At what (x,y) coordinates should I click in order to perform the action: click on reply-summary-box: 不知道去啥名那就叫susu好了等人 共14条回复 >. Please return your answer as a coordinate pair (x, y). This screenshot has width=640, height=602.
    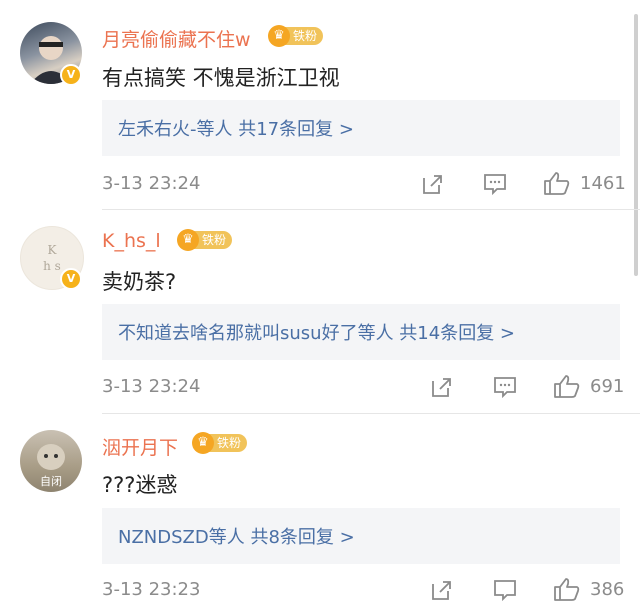
    Looking at the image, I should click on (361, 332).